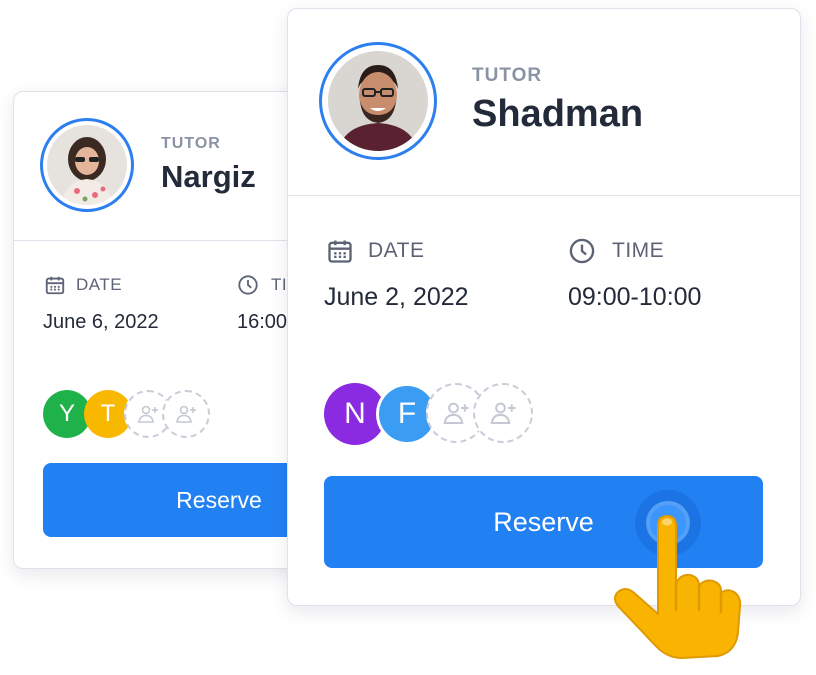 This screenshot has height=675, width=816. I want to click on time-label: TIME, so click(616, 251).